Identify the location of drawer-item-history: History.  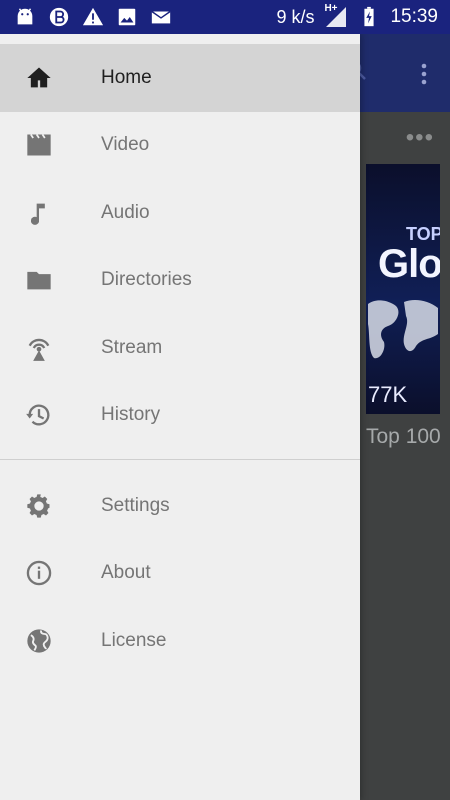
(180, 416).